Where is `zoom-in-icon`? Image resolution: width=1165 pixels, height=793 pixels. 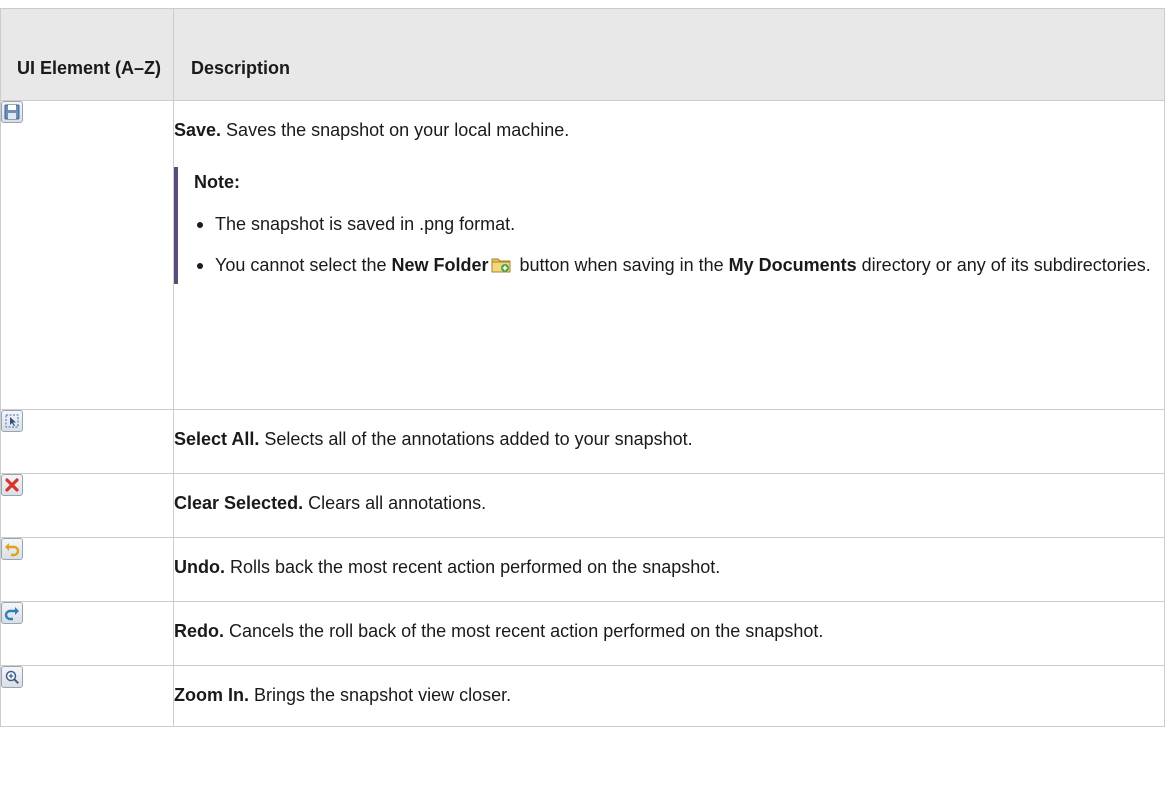 zoom-in-icon is located at coordinates (12, 677).